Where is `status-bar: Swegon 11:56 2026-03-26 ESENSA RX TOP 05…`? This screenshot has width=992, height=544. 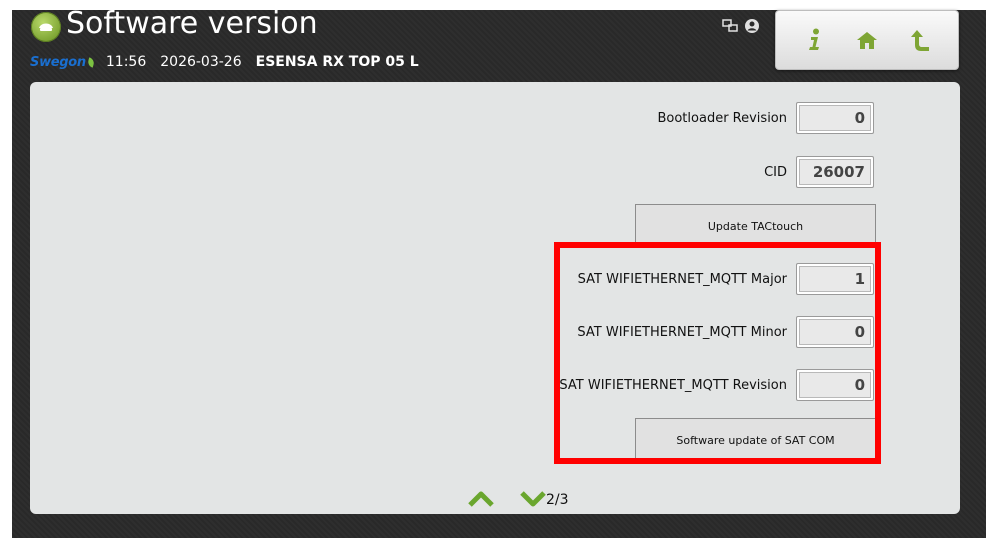 status-bar: Swegon 11:56 2026-03-26 ESENSA RX TOP 05… is located at coordinates (224, 62).